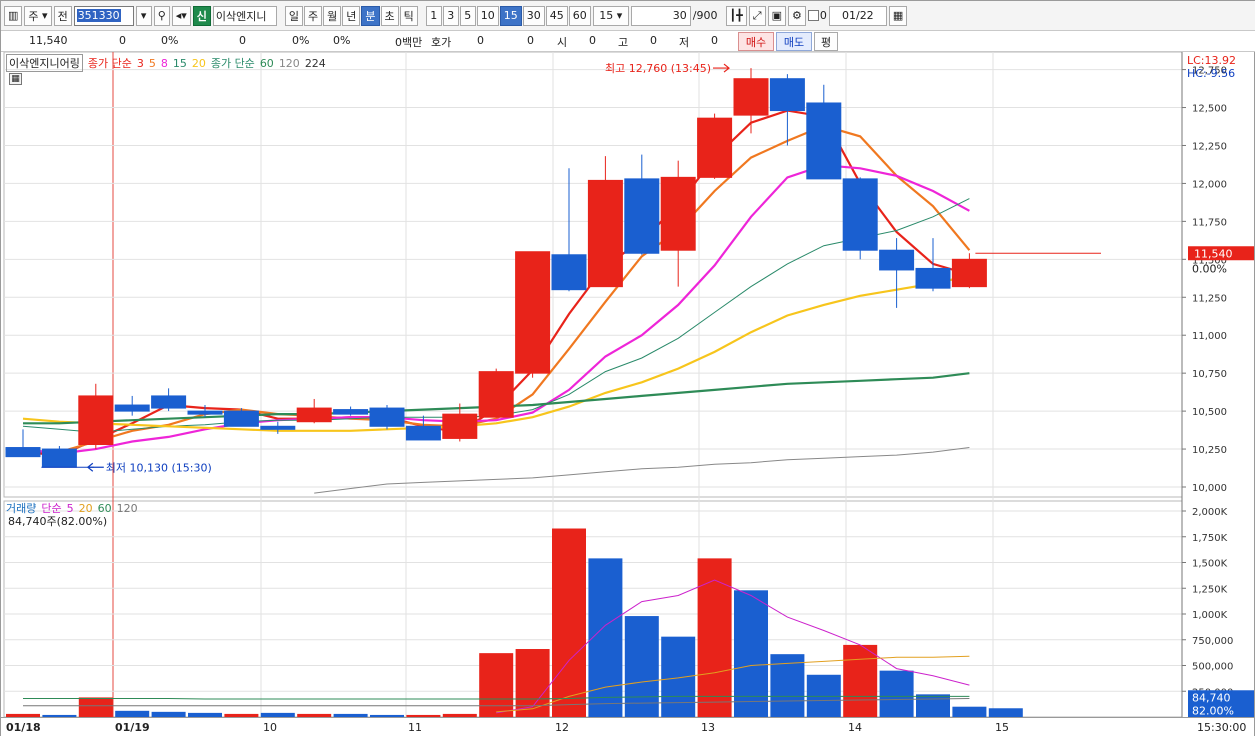 This screenshot has height=736, width=1255. I want to click on interval-tab-60: 60, so click(579, 15).